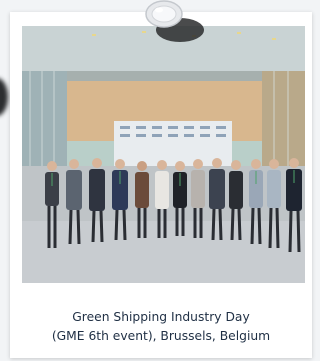  I want to click on pin-shadow, so click(4, 97).